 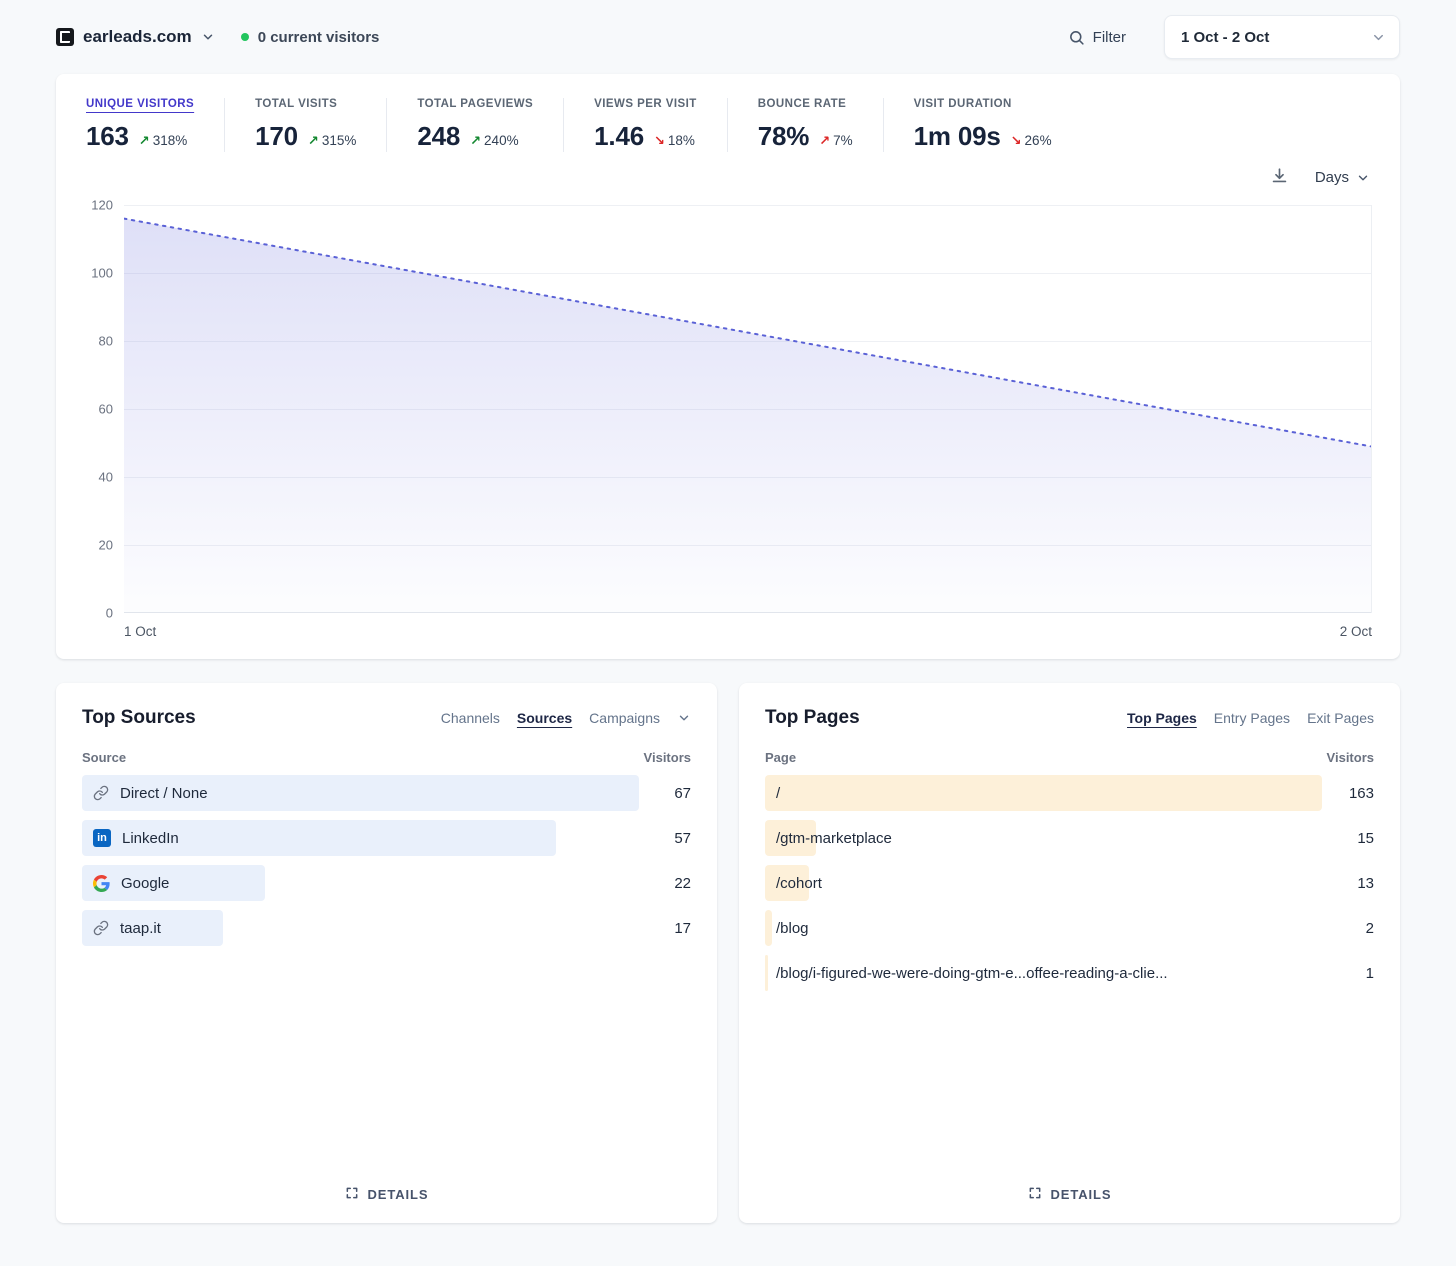 I want to click on stat-change: 240%, so click(x=501, y=140).